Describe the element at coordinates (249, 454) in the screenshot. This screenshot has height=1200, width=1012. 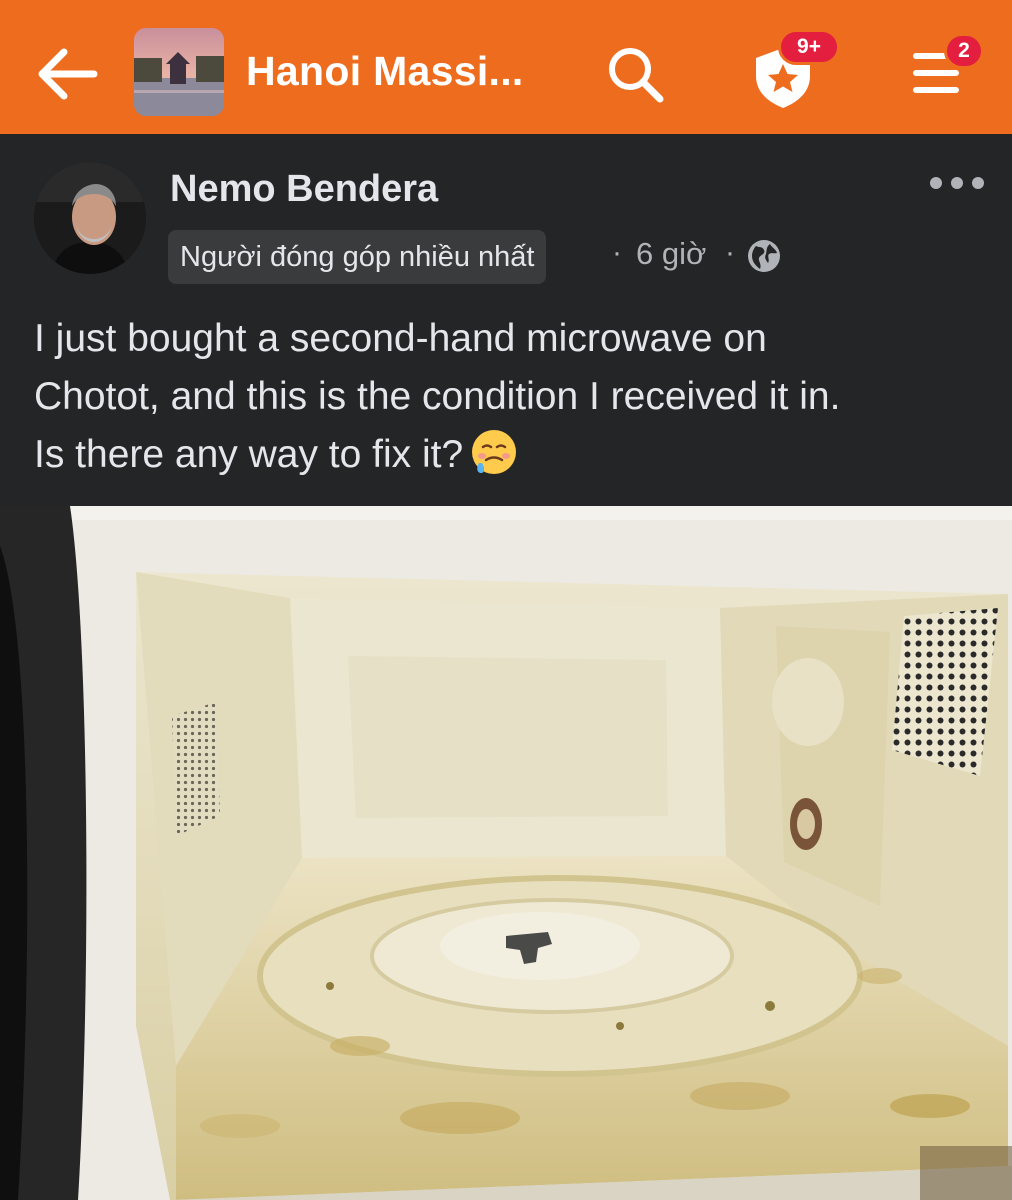
I see `post-text-line: Is there any way to fix it?` at that location.